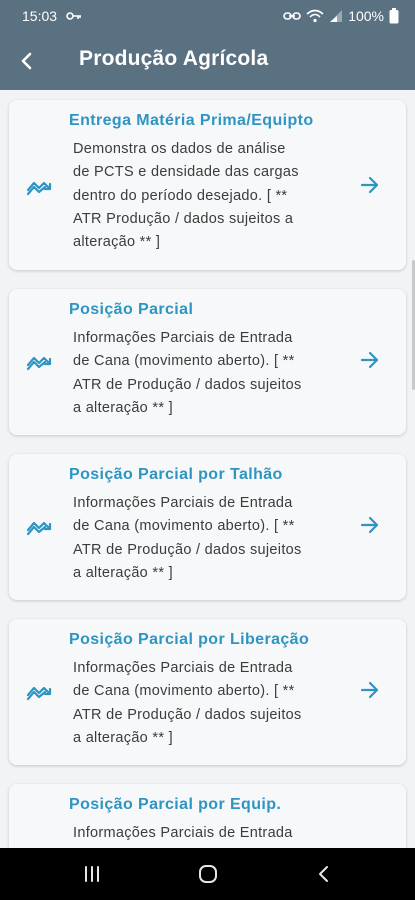 This screenshot has width=415, height=900. Describe the element at coordinates (180, 195) in the screenshot. I see `description-line: dentro do período desejado. [ **` at that location.